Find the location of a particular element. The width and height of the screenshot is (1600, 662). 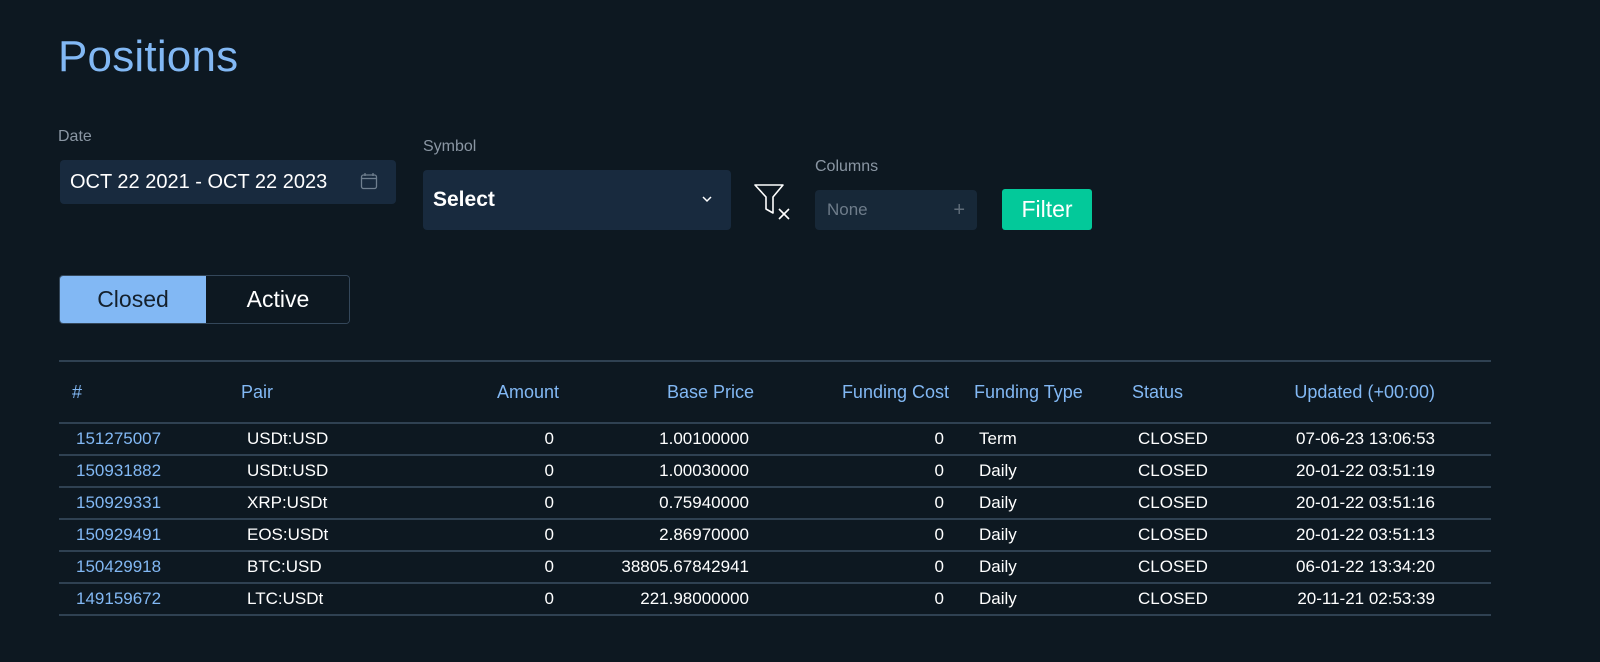

updated-cell: 20-01-22 03:51:16 is located at coordinates (1365, 502).